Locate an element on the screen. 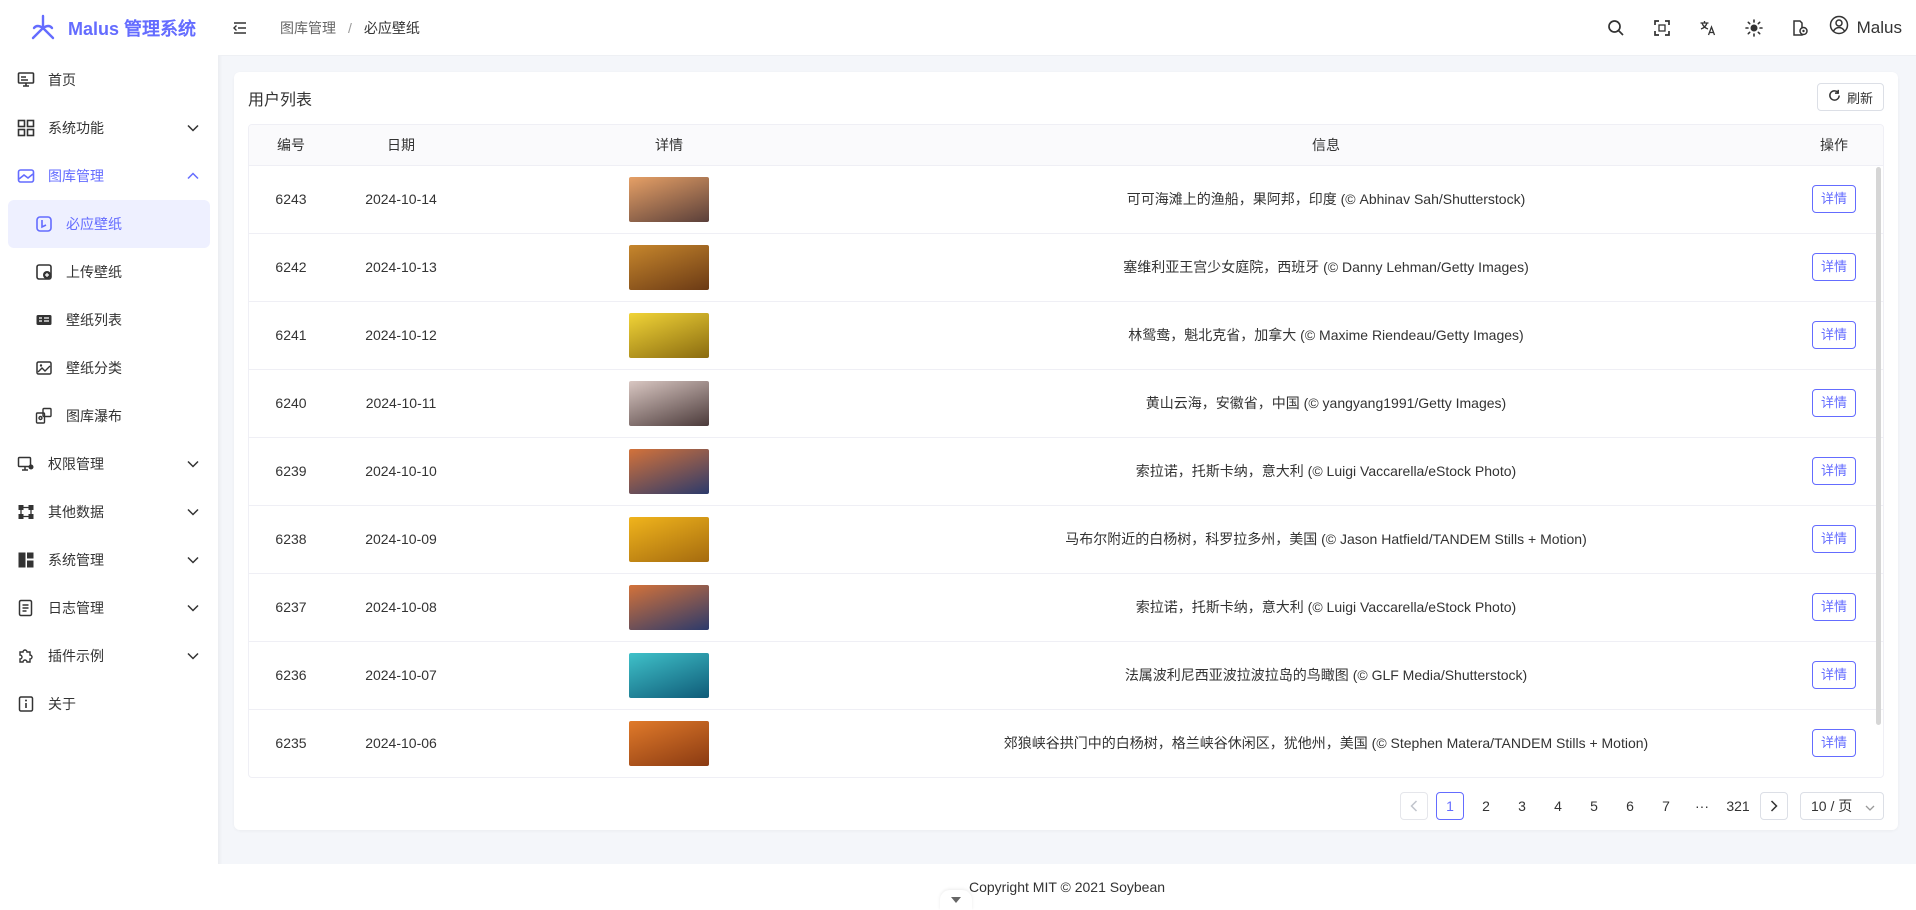 This screenshot has width=1916, height=910. chevron-up-icon is located at coordinates (193, 176).